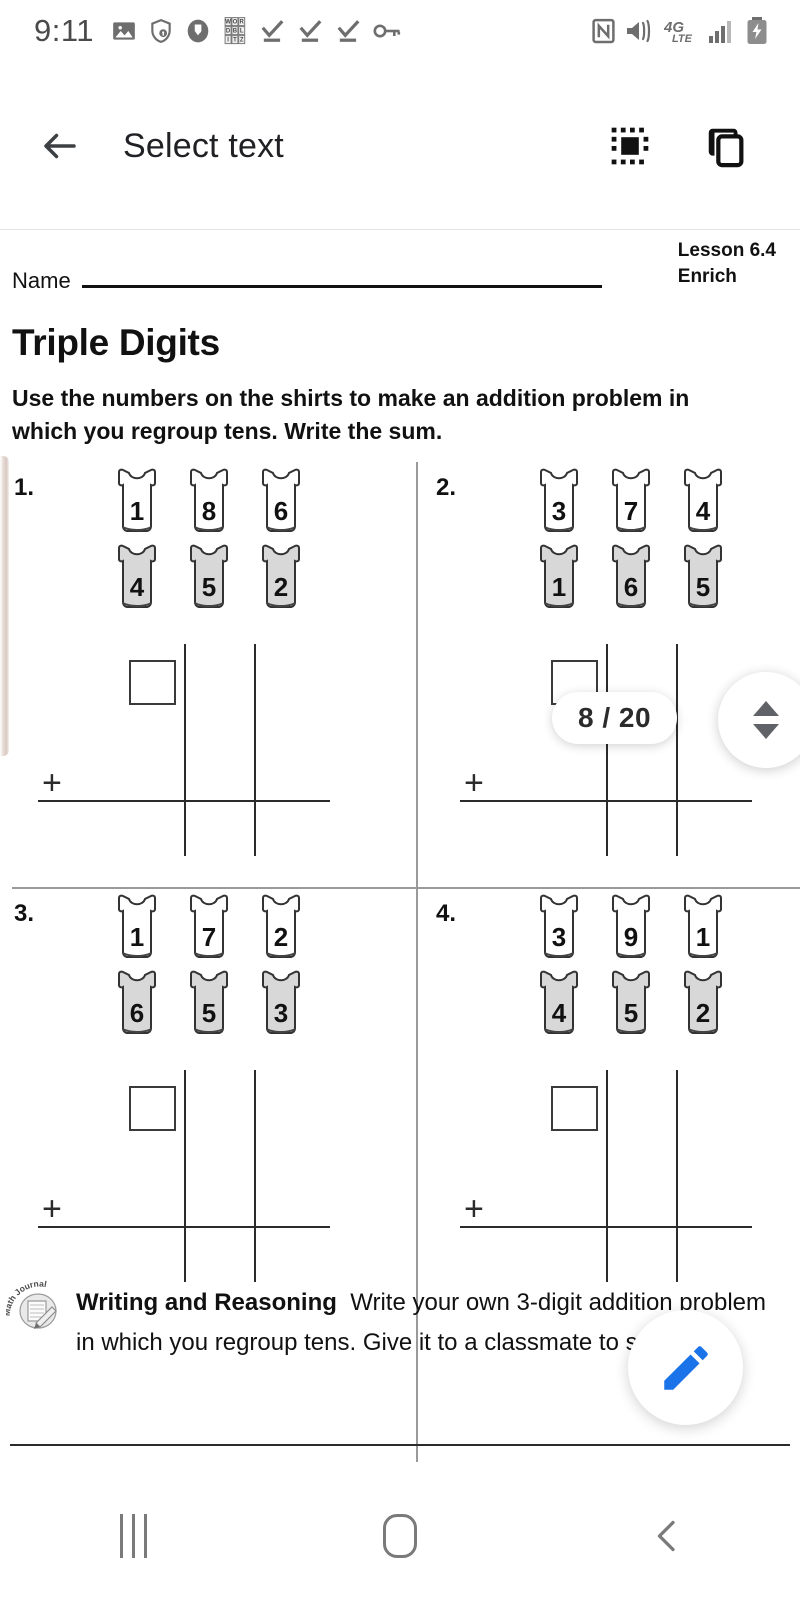 The image size is (800, 1610). I want to click on shirt-white: 6, so click(281, 501).